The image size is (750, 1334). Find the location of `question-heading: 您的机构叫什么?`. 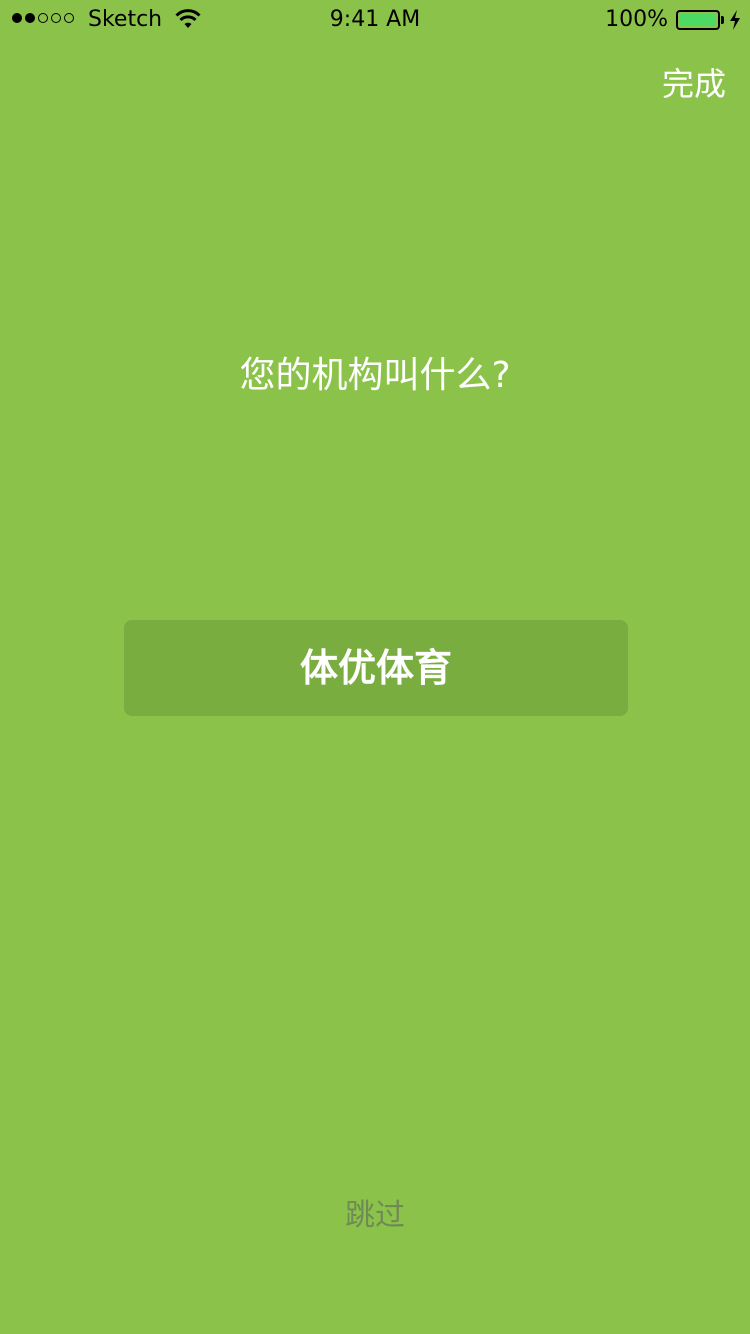

question-heading: 您的机构叫什么? is located at coordinates (375, 375).